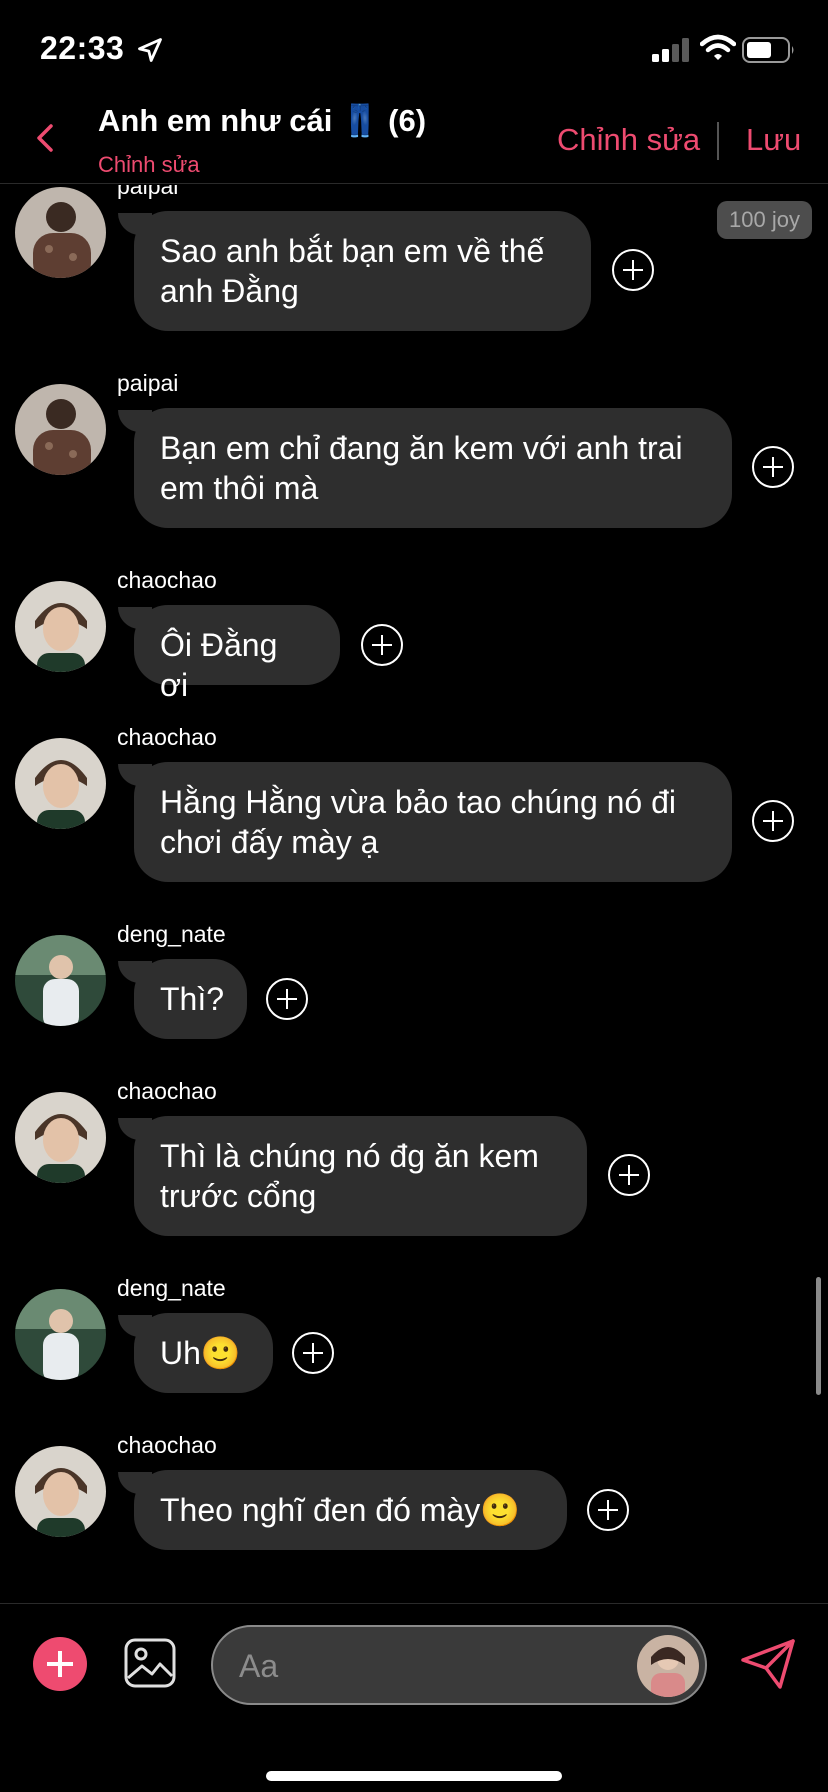  Describe the element at coordinates (414, 50) in the screenshot. I see `status-bar: 22:33` at that location.